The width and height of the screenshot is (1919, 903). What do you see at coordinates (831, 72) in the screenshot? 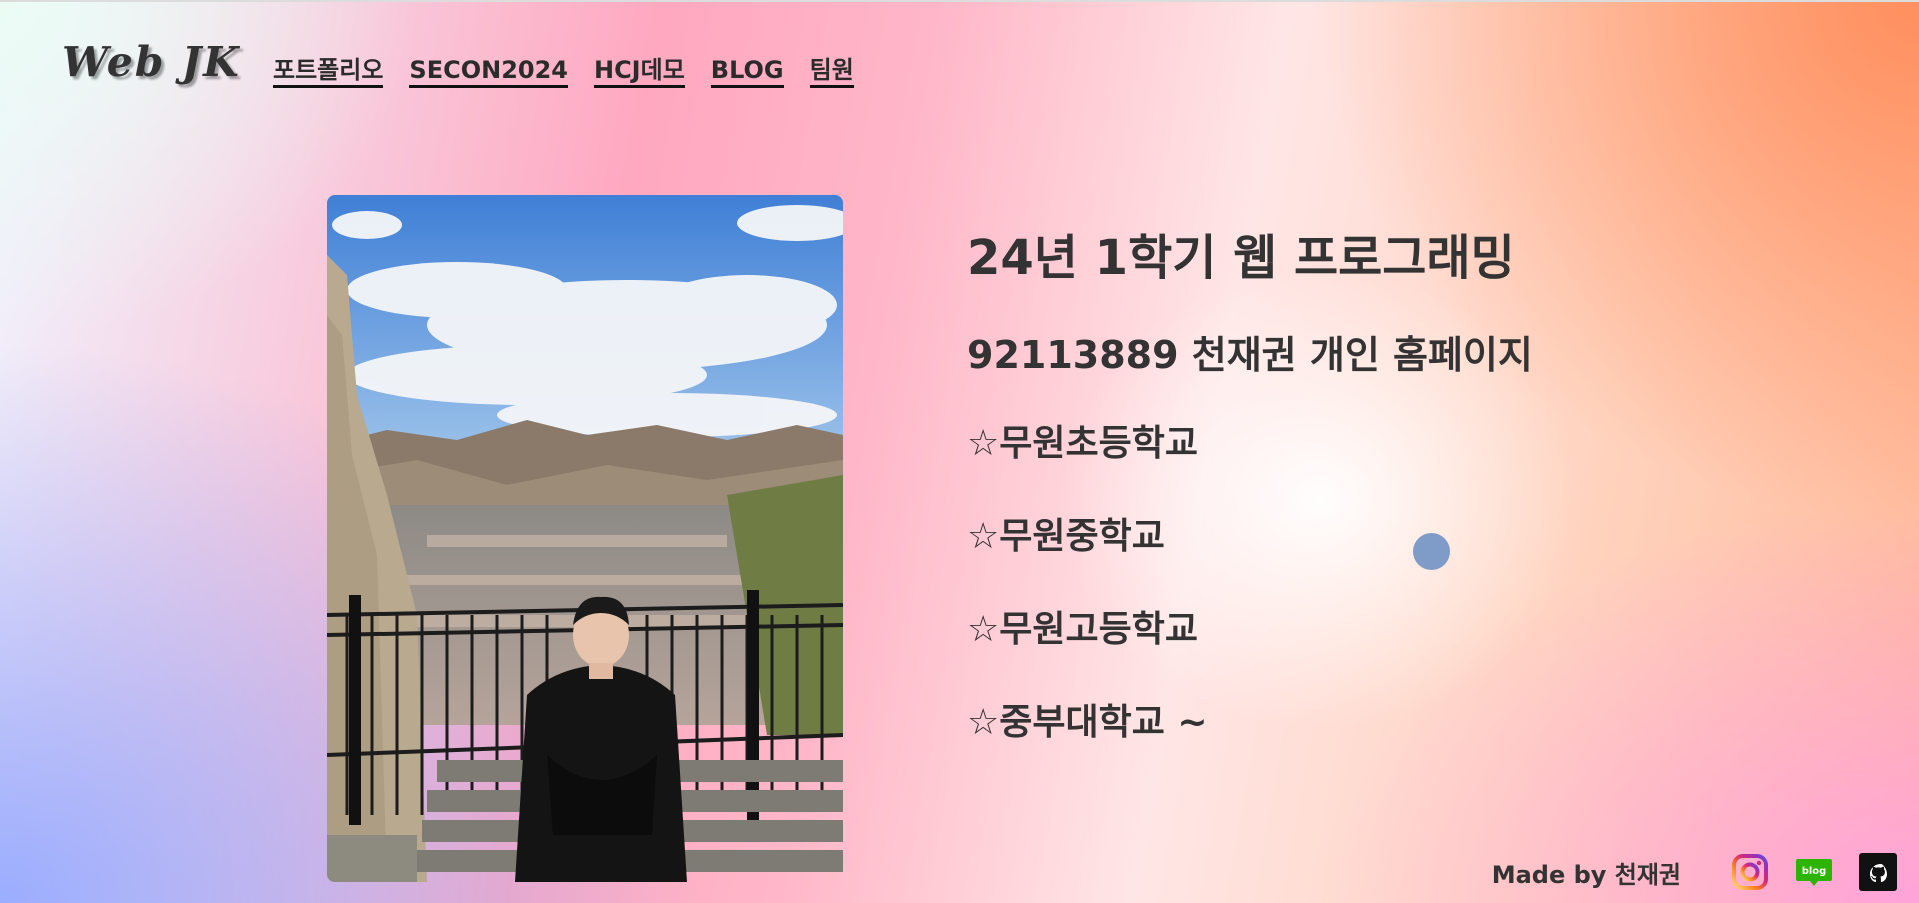
I see `nav-team: 팀원` at bounding box center [831, 72].